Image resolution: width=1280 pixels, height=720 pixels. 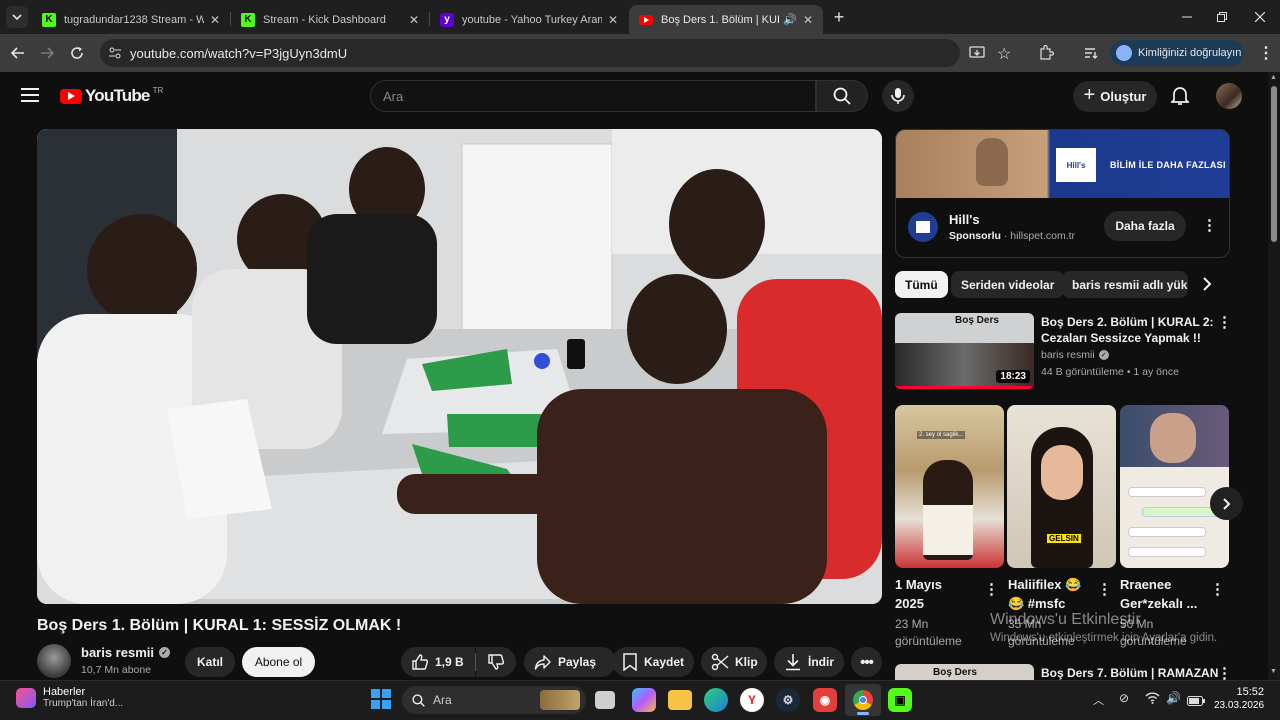 What do you see at coordinates (1274, 164) in the screenshot?
I see `scrollbar-thumb` at bounding box center [1274, 164].